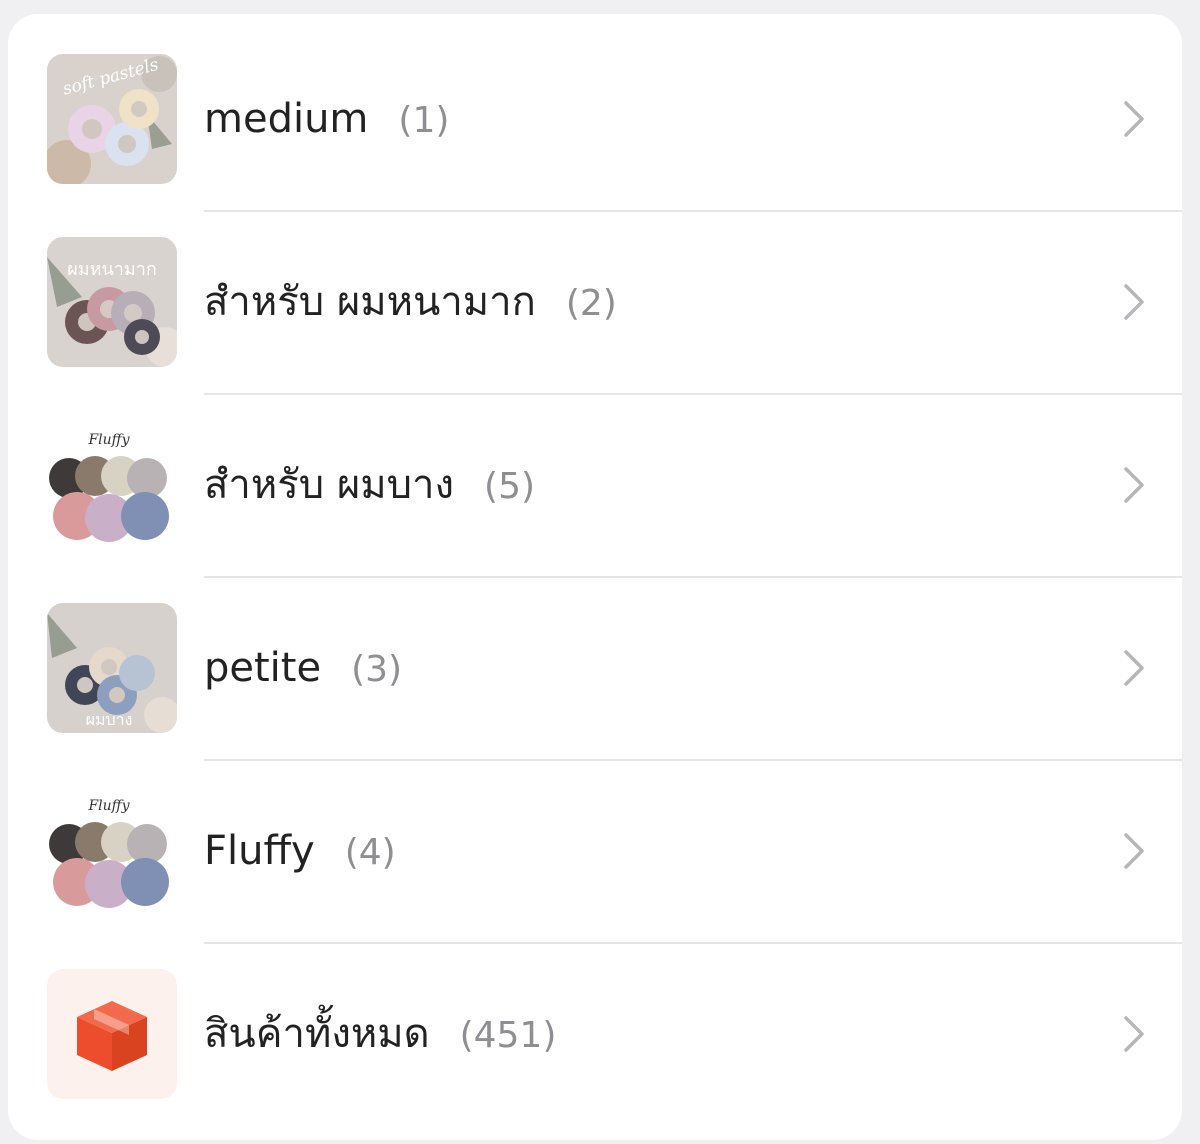  I want to click on category-name: medium, so click(286, 119).